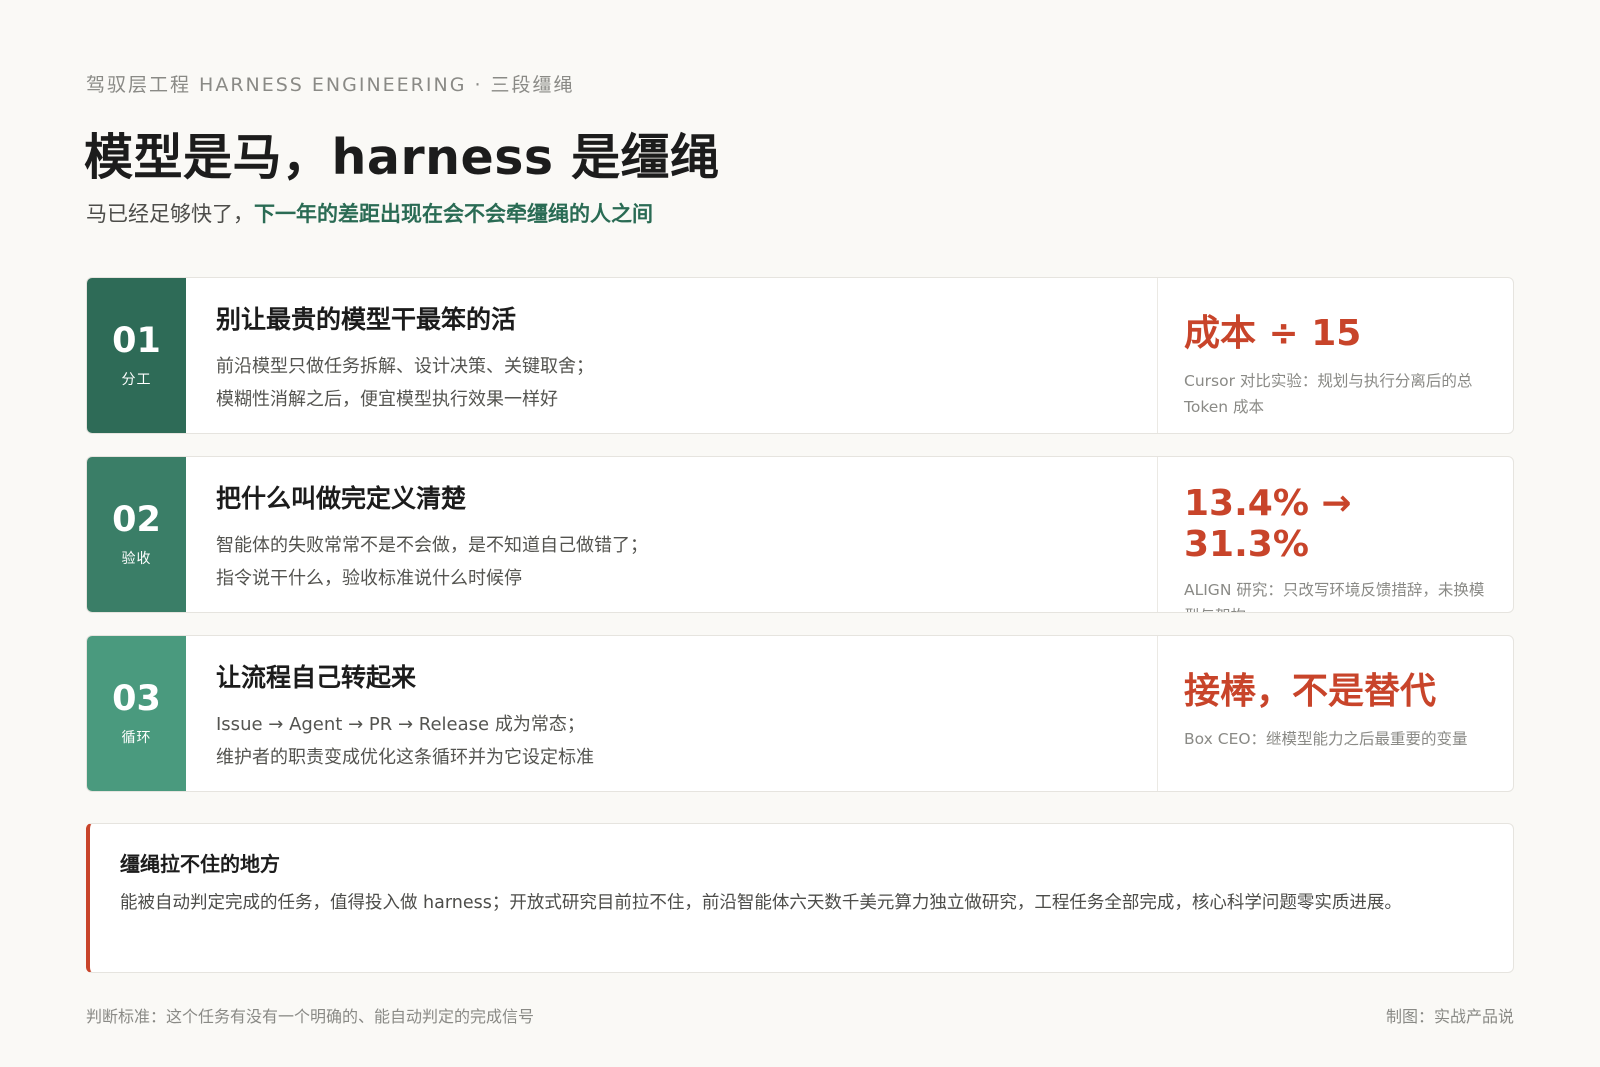  What do you see at coordinates (453, 214) in the screenshot?
I see `subtitle-highlight: 下一年的差距出现在会不会牵缰绳的人之间` at bounding box center [453, 214].